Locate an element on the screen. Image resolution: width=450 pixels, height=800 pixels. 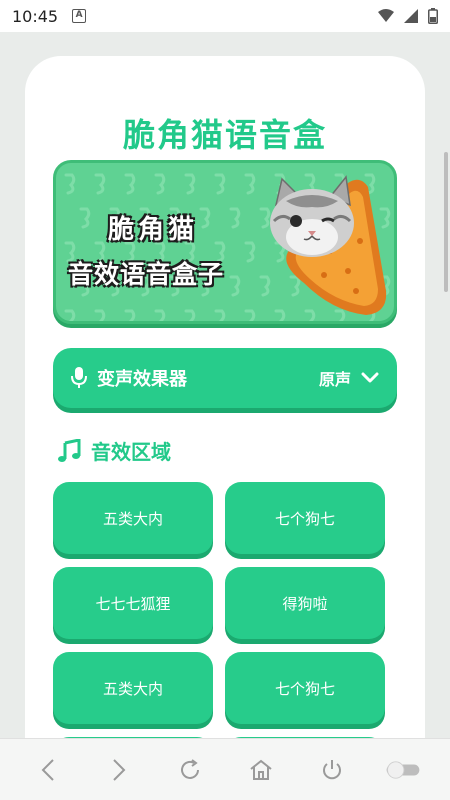
wifi-icon is located at coordinates (386, 15).